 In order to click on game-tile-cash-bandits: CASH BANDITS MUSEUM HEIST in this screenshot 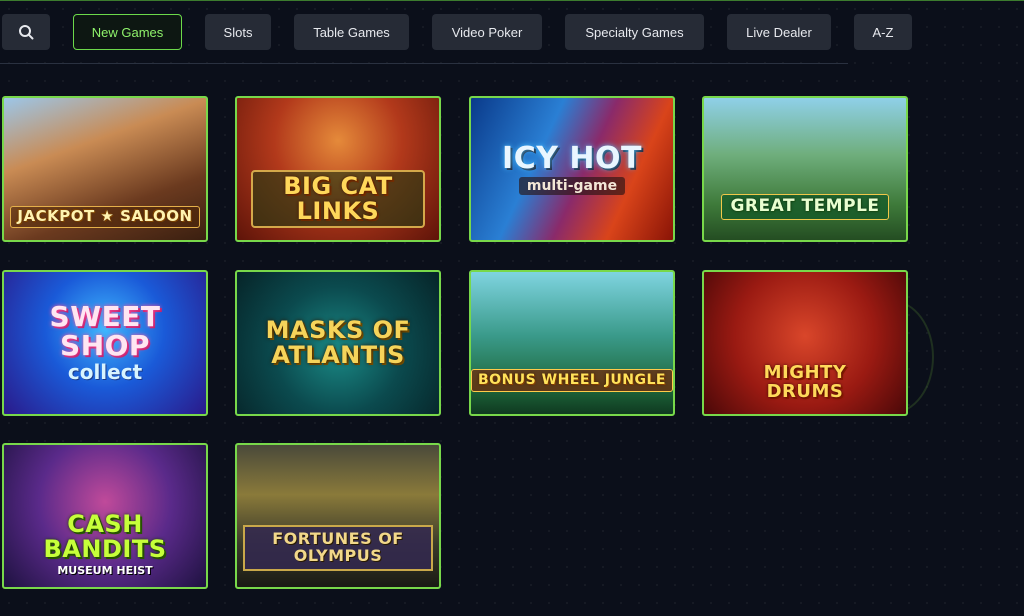, I will do `click(105, 516)`.